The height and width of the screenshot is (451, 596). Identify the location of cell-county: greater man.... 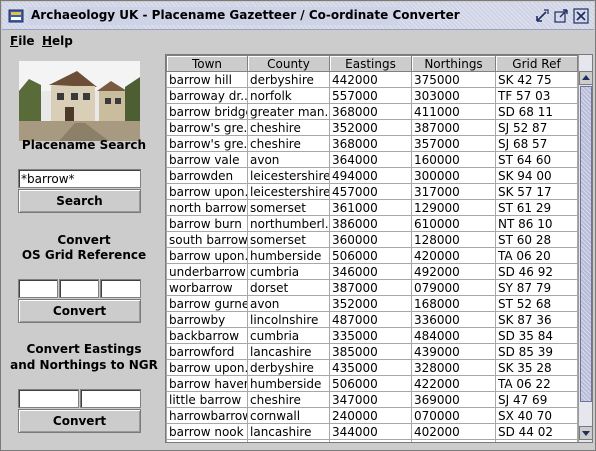
(288, 111).